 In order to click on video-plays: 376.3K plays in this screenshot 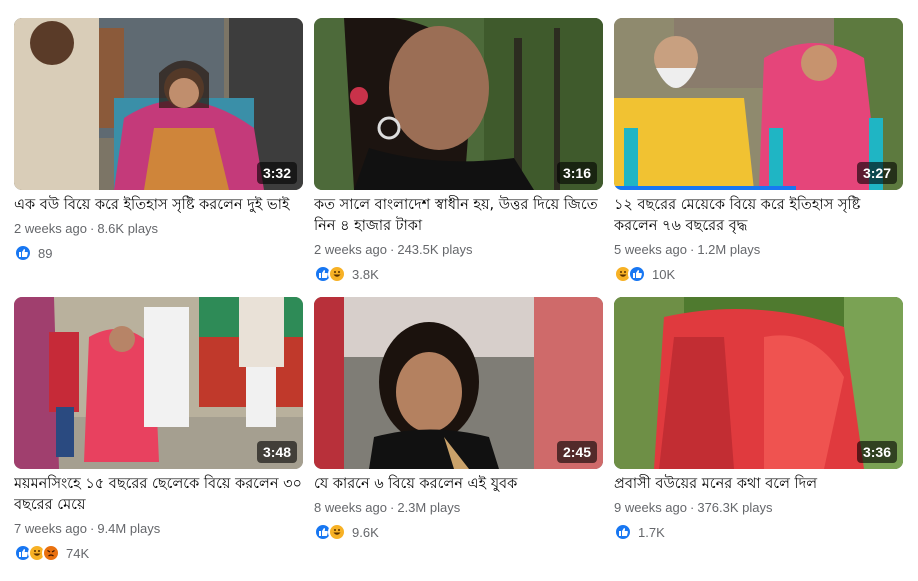, I will do `click(735, 507)`.